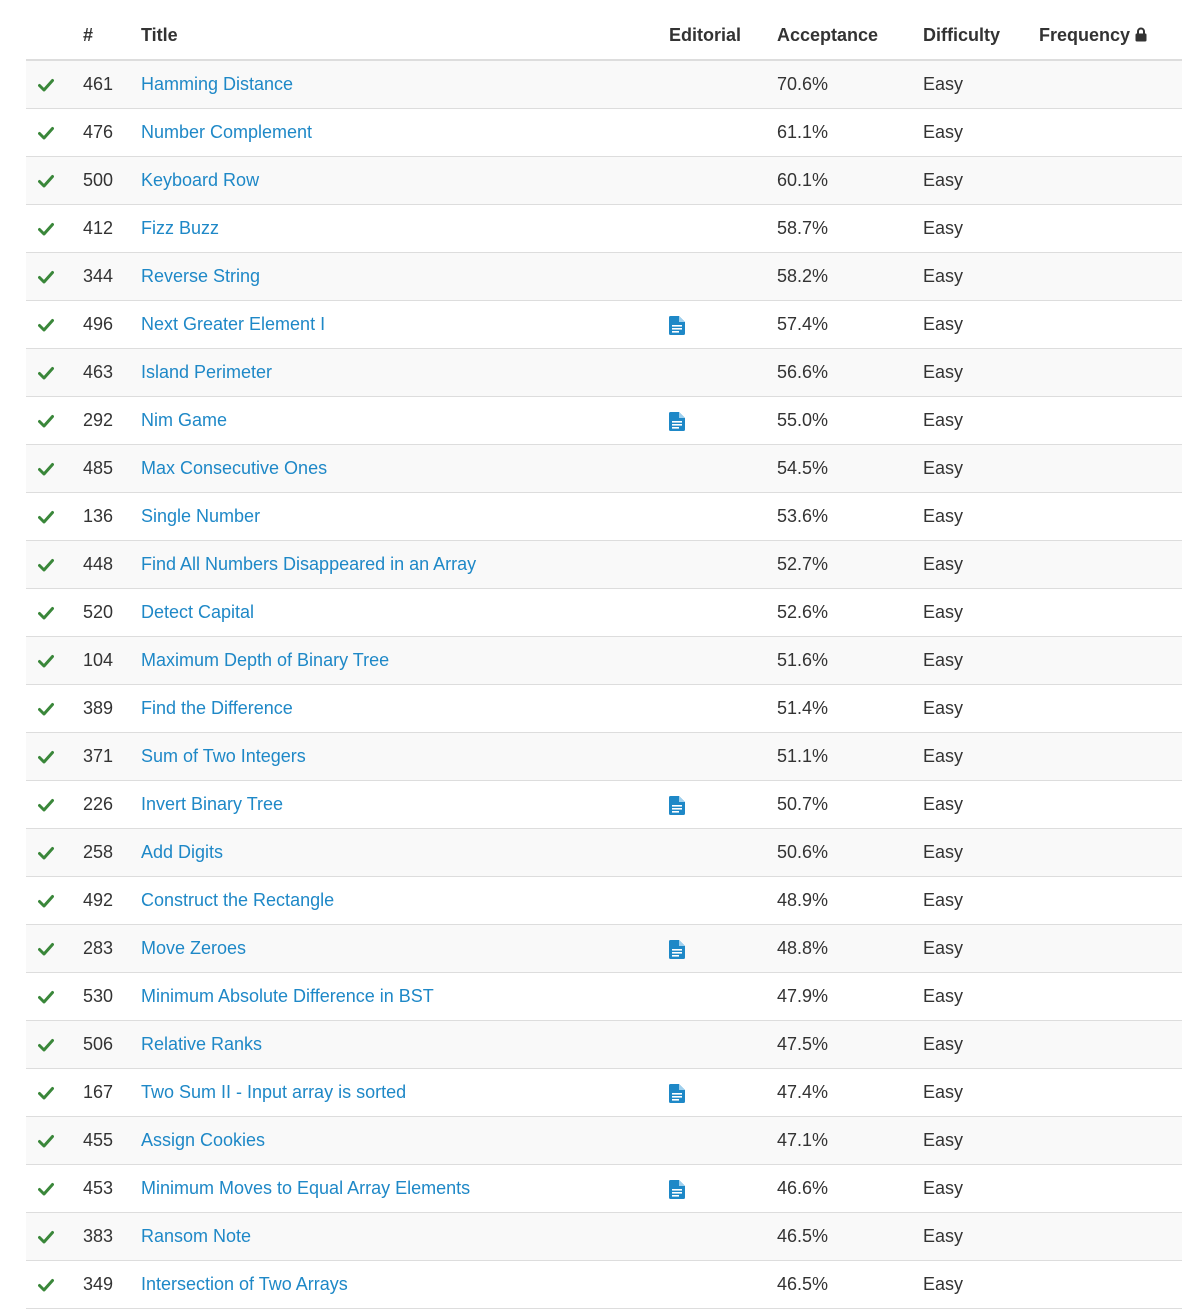  Describe the element at coordinates (305, 1188) in the screenshot. I see `problem-title-link: Minimum Moves to Equal Array Elements` at that location.